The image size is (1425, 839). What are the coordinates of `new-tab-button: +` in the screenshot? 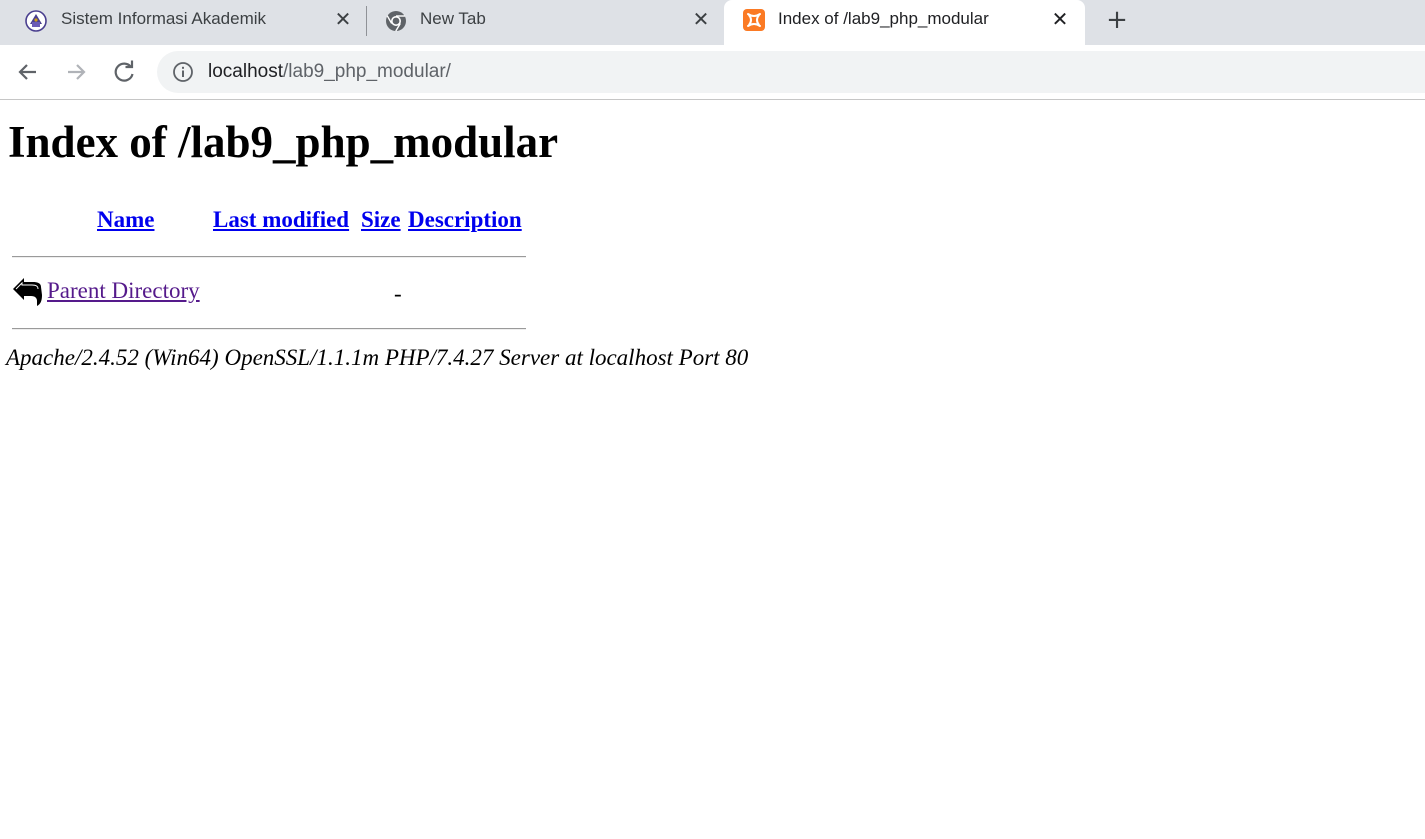 It's located at (1117, 20).